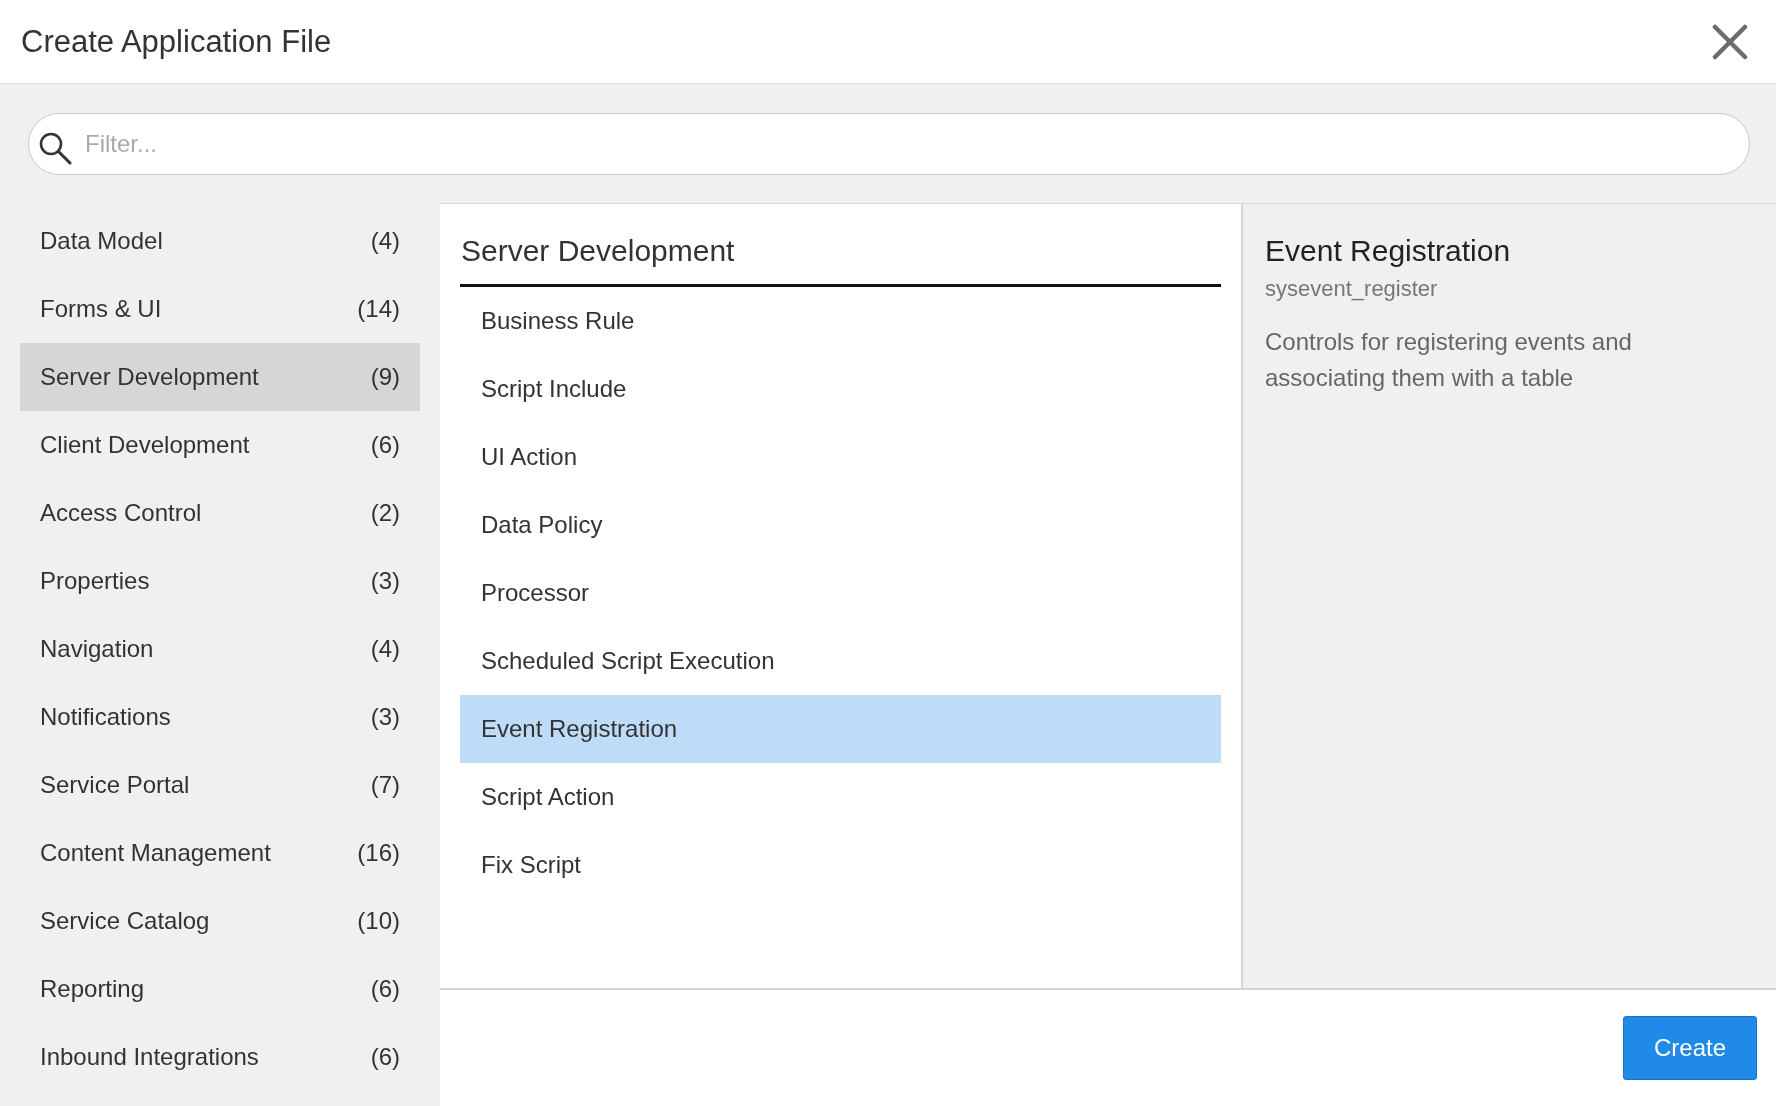  Describe the element at coordinates (145, 445) in the screenshot. I see `category-label: Client Development` at that location.